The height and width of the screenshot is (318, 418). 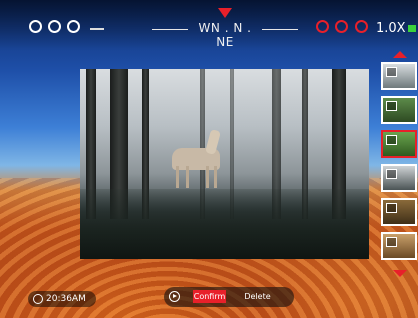 What do you see at coordinates (35, 26) in the screenshot?
I see `wifi-icon` at bounding box center [35, 26].